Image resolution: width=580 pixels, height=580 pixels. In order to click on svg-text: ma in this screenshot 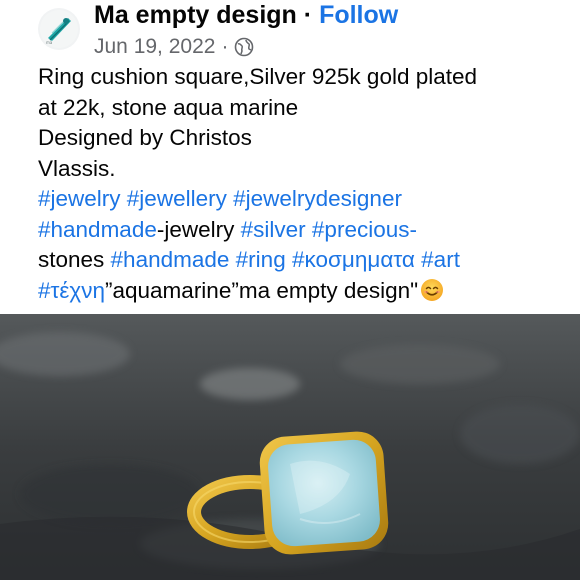, I will do `click(49, 42)`.